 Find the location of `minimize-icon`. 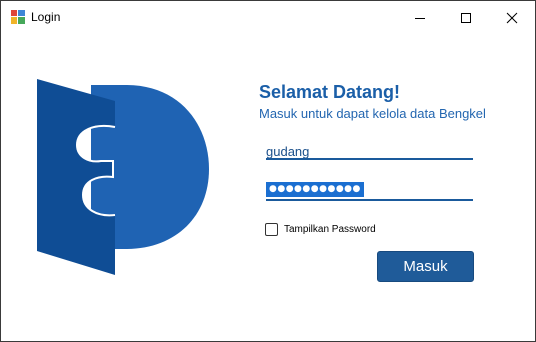

minimize-icon is located at coordinates (420, 18).